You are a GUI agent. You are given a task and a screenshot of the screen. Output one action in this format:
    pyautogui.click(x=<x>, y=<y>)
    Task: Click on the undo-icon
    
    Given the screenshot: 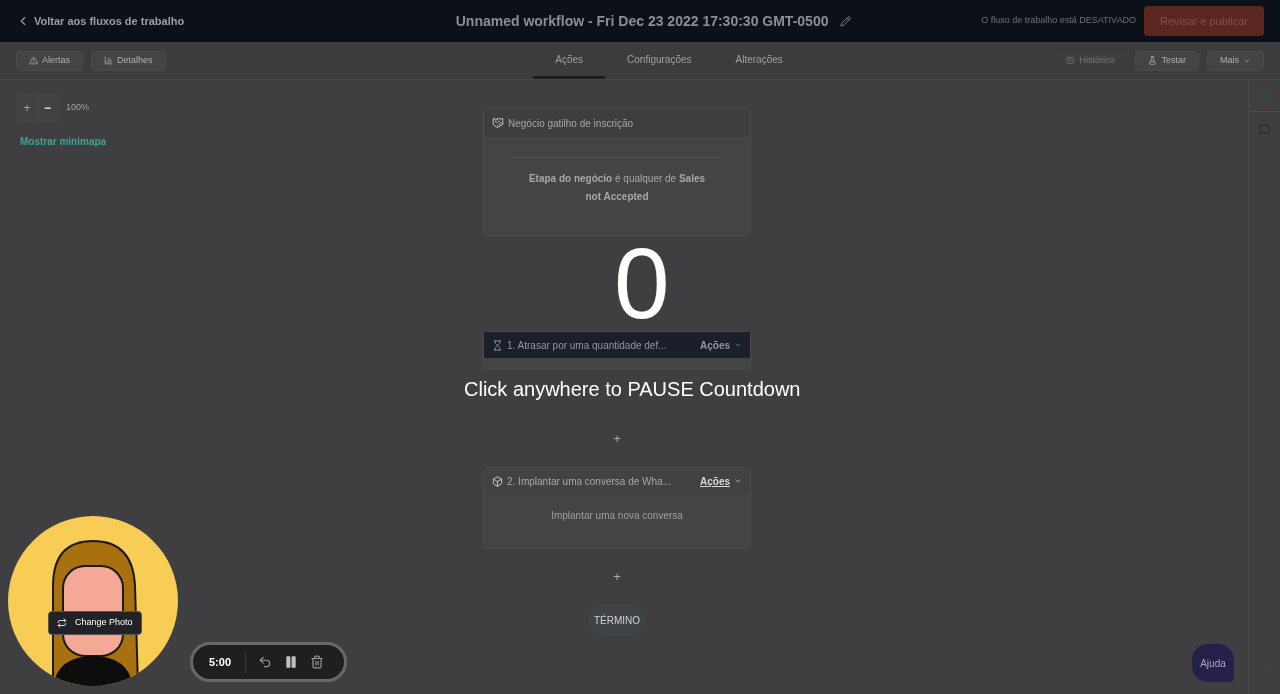 What is the action you would take?
    pyautogui.click(x=265, y=662)
    